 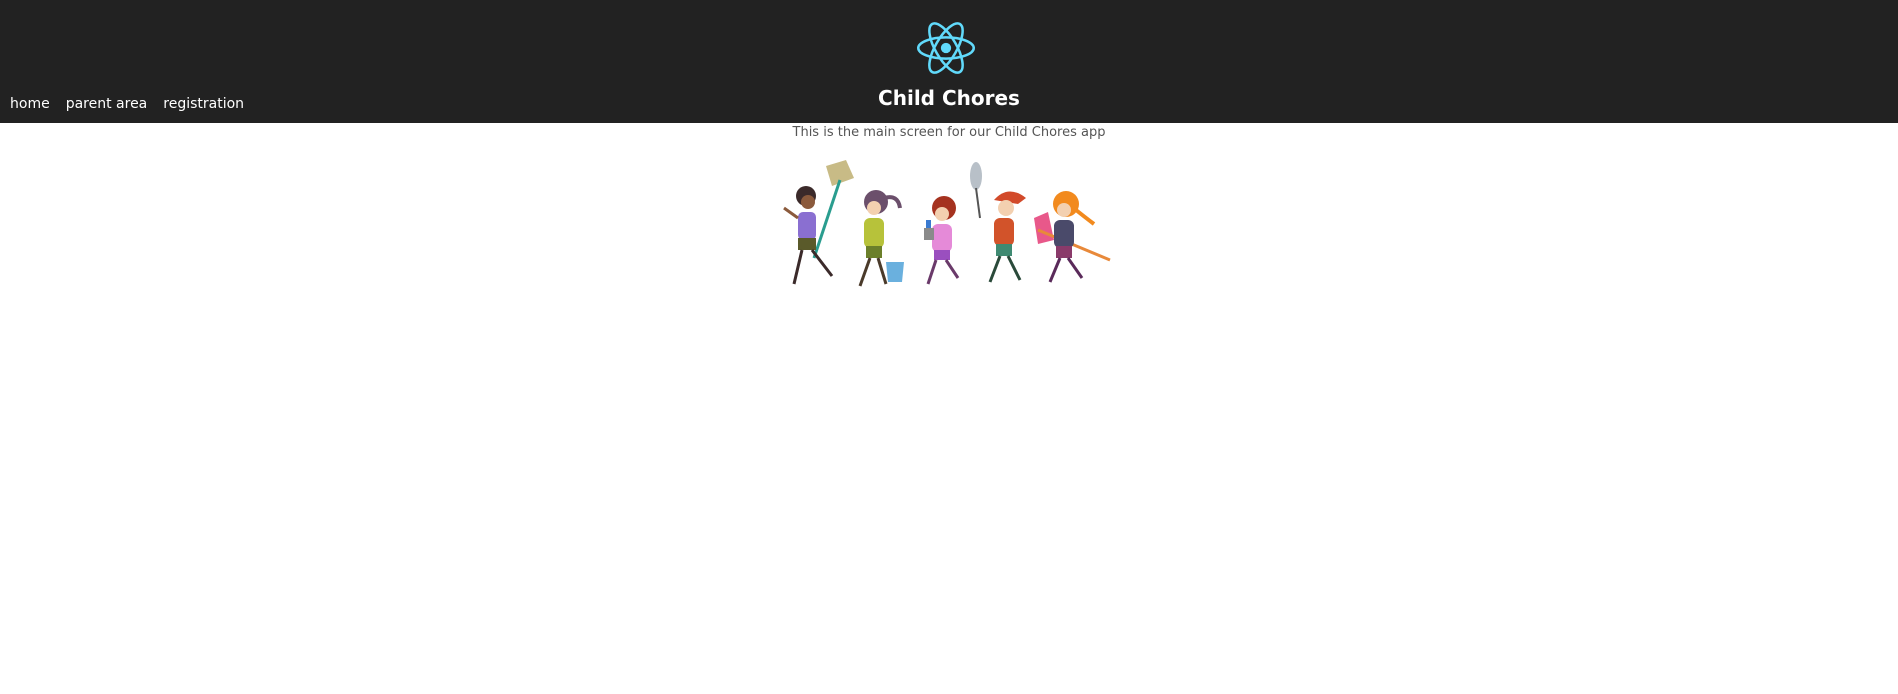 What do you see at coordinates (942, 240) in the screenshot?
I see `kid-with-spray-bottle` at bounding box center [942, 240].